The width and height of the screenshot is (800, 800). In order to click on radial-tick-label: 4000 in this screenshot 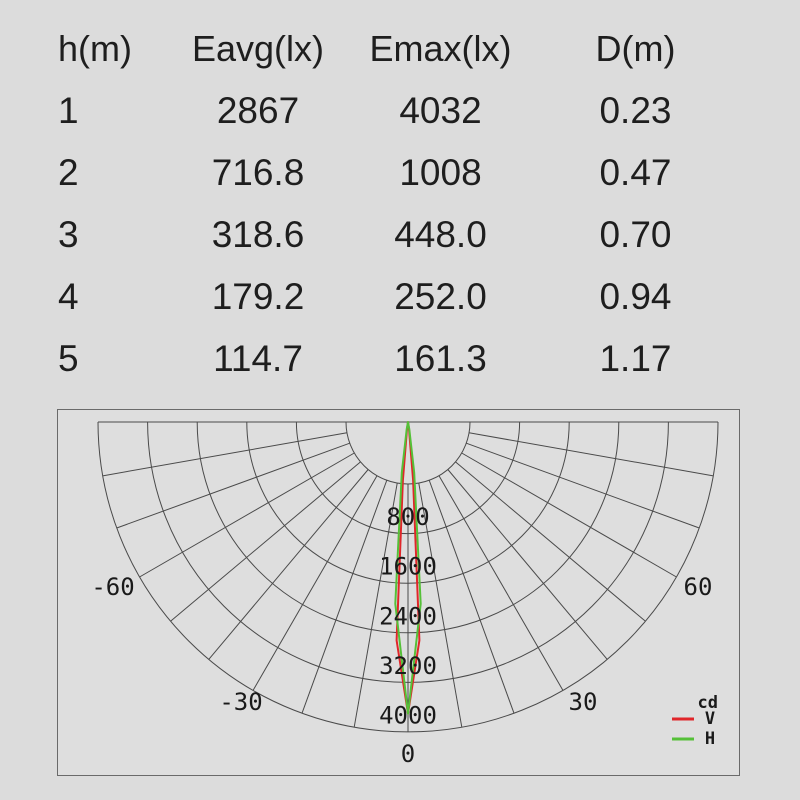, I will do `click(408, 716)`.